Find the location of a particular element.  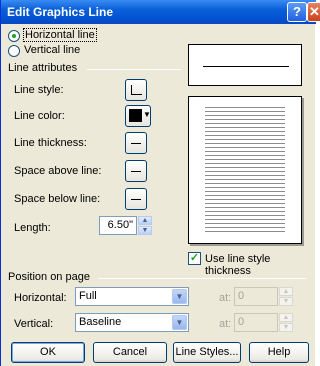

length-input: 6.50" is located at coordinates (118, 225).